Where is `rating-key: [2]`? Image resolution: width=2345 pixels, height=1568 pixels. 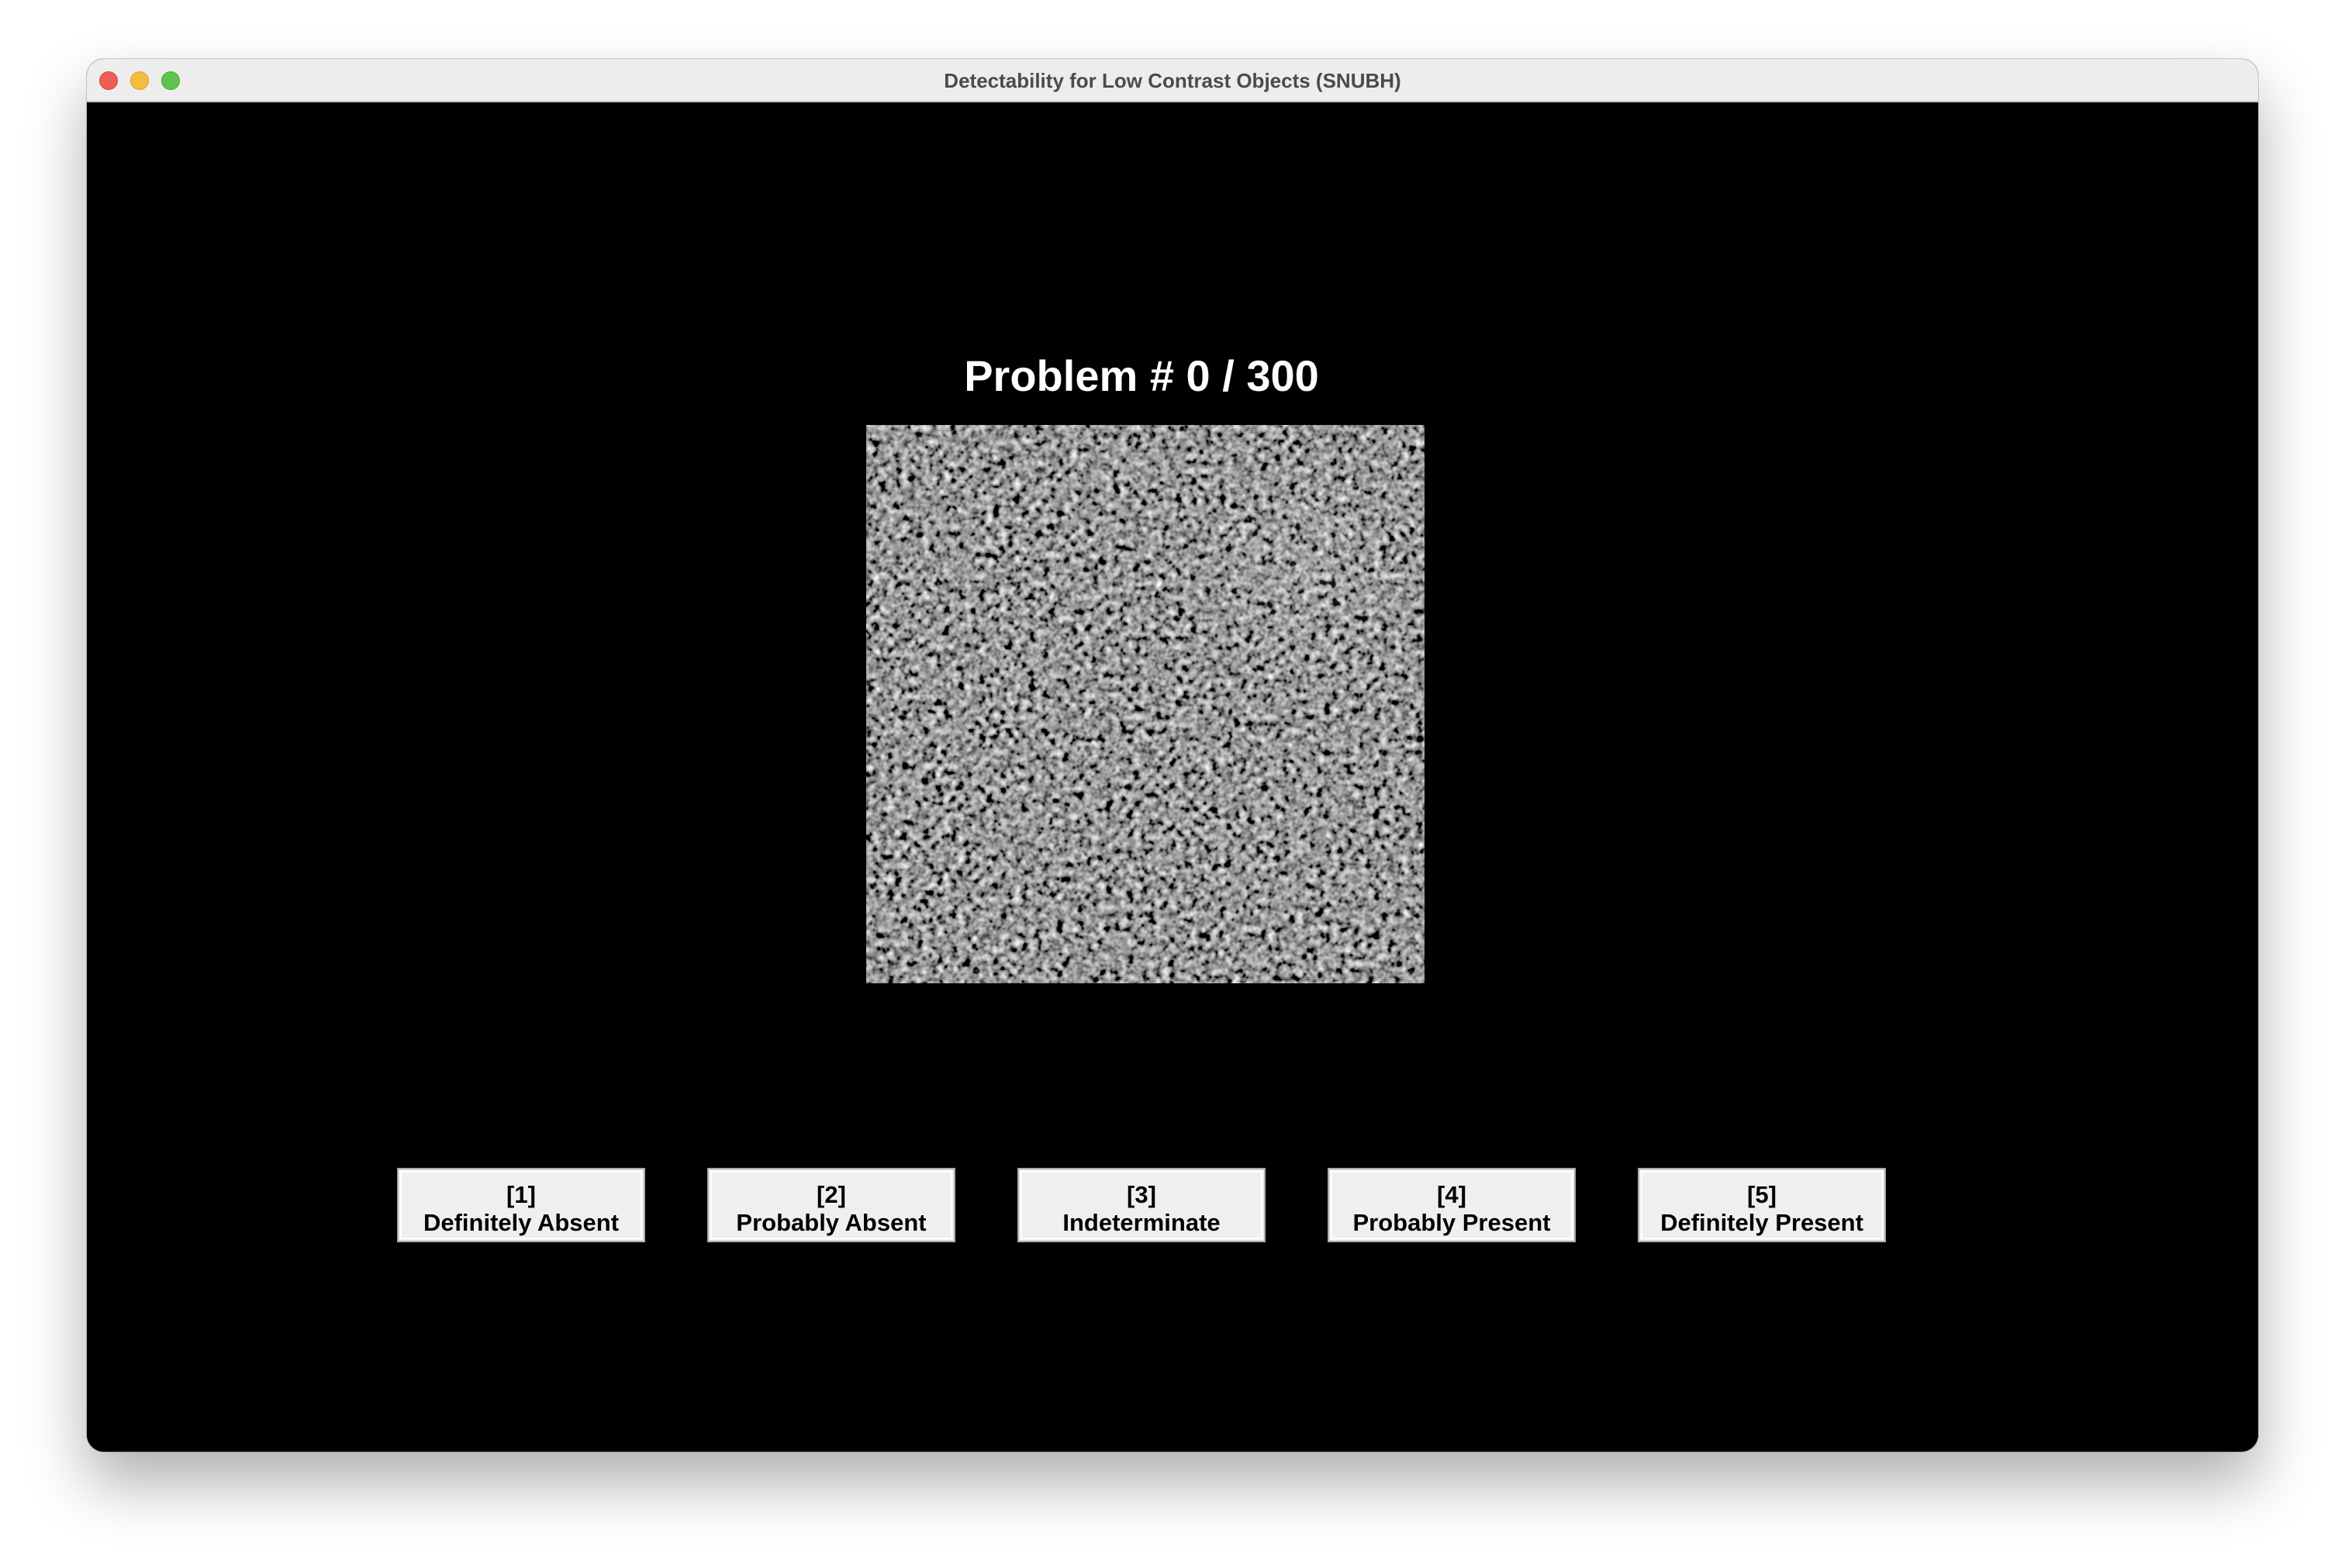
rating-key: [2] is located at coordinates (831, 1194).